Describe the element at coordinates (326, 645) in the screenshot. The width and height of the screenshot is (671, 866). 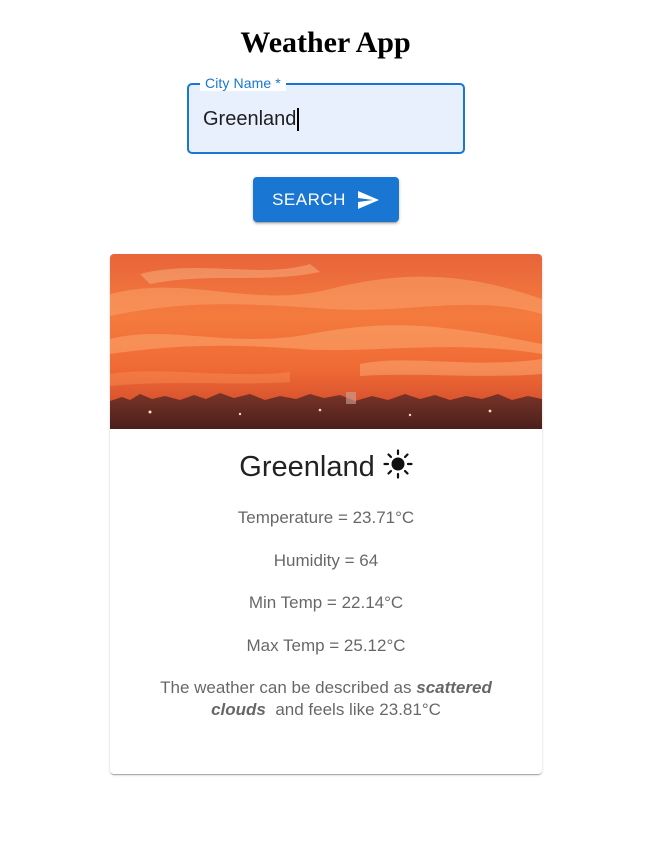
I see `max-temp: Max Temp = 25.12°C` at that location.